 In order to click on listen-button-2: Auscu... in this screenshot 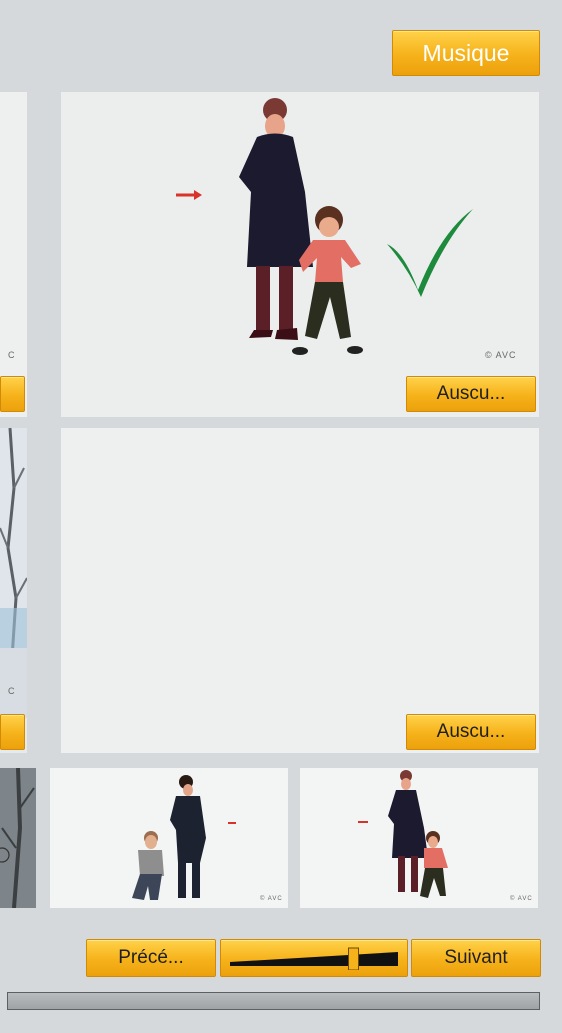, I will do `click(471, 732)`.